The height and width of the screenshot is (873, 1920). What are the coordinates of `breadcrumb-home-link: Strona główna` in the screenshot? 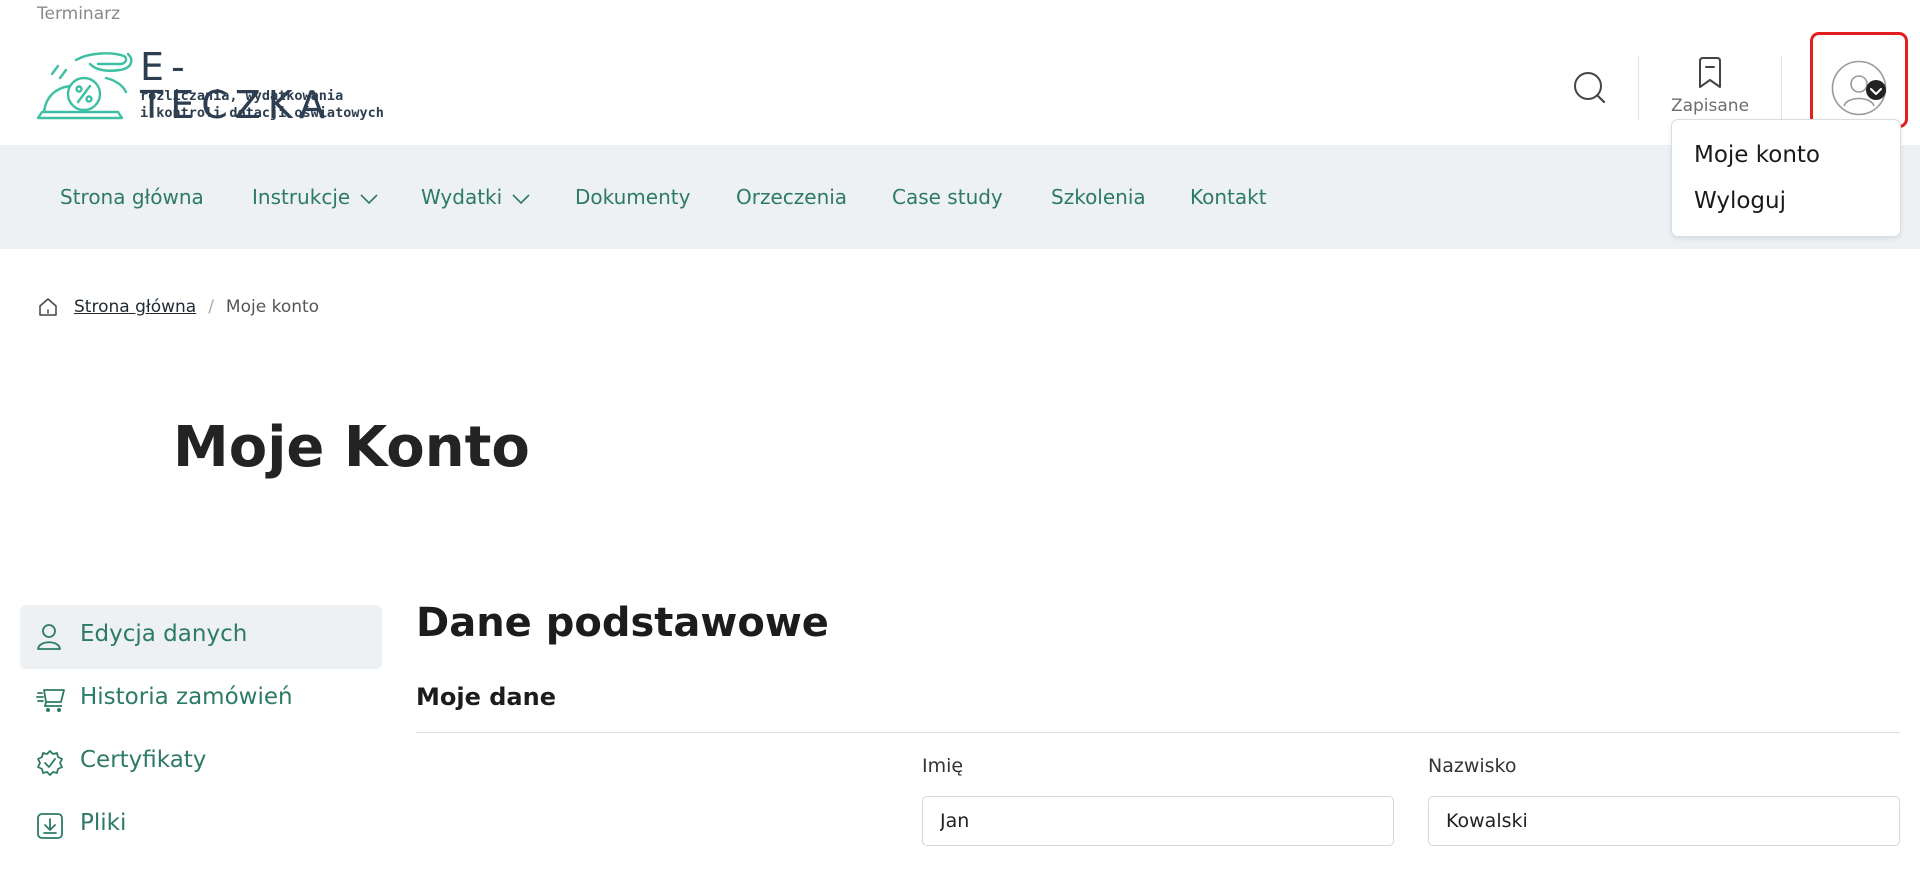 It's located at (135, 307).